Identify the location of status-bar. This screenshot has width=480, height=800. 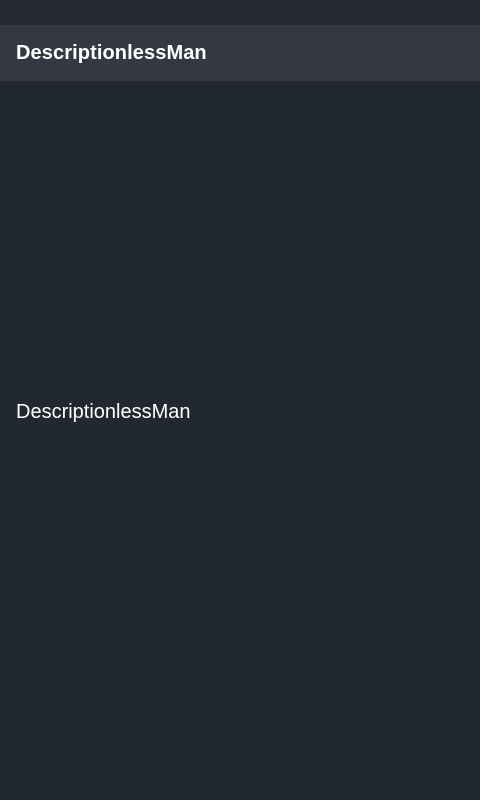
(240, 12).